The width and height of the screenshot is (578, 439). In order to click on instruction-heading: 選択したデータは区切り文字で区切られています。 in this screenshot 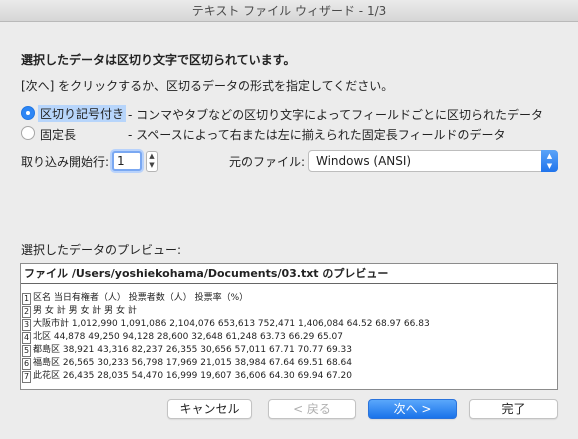, I will do `click(158, 60)`.